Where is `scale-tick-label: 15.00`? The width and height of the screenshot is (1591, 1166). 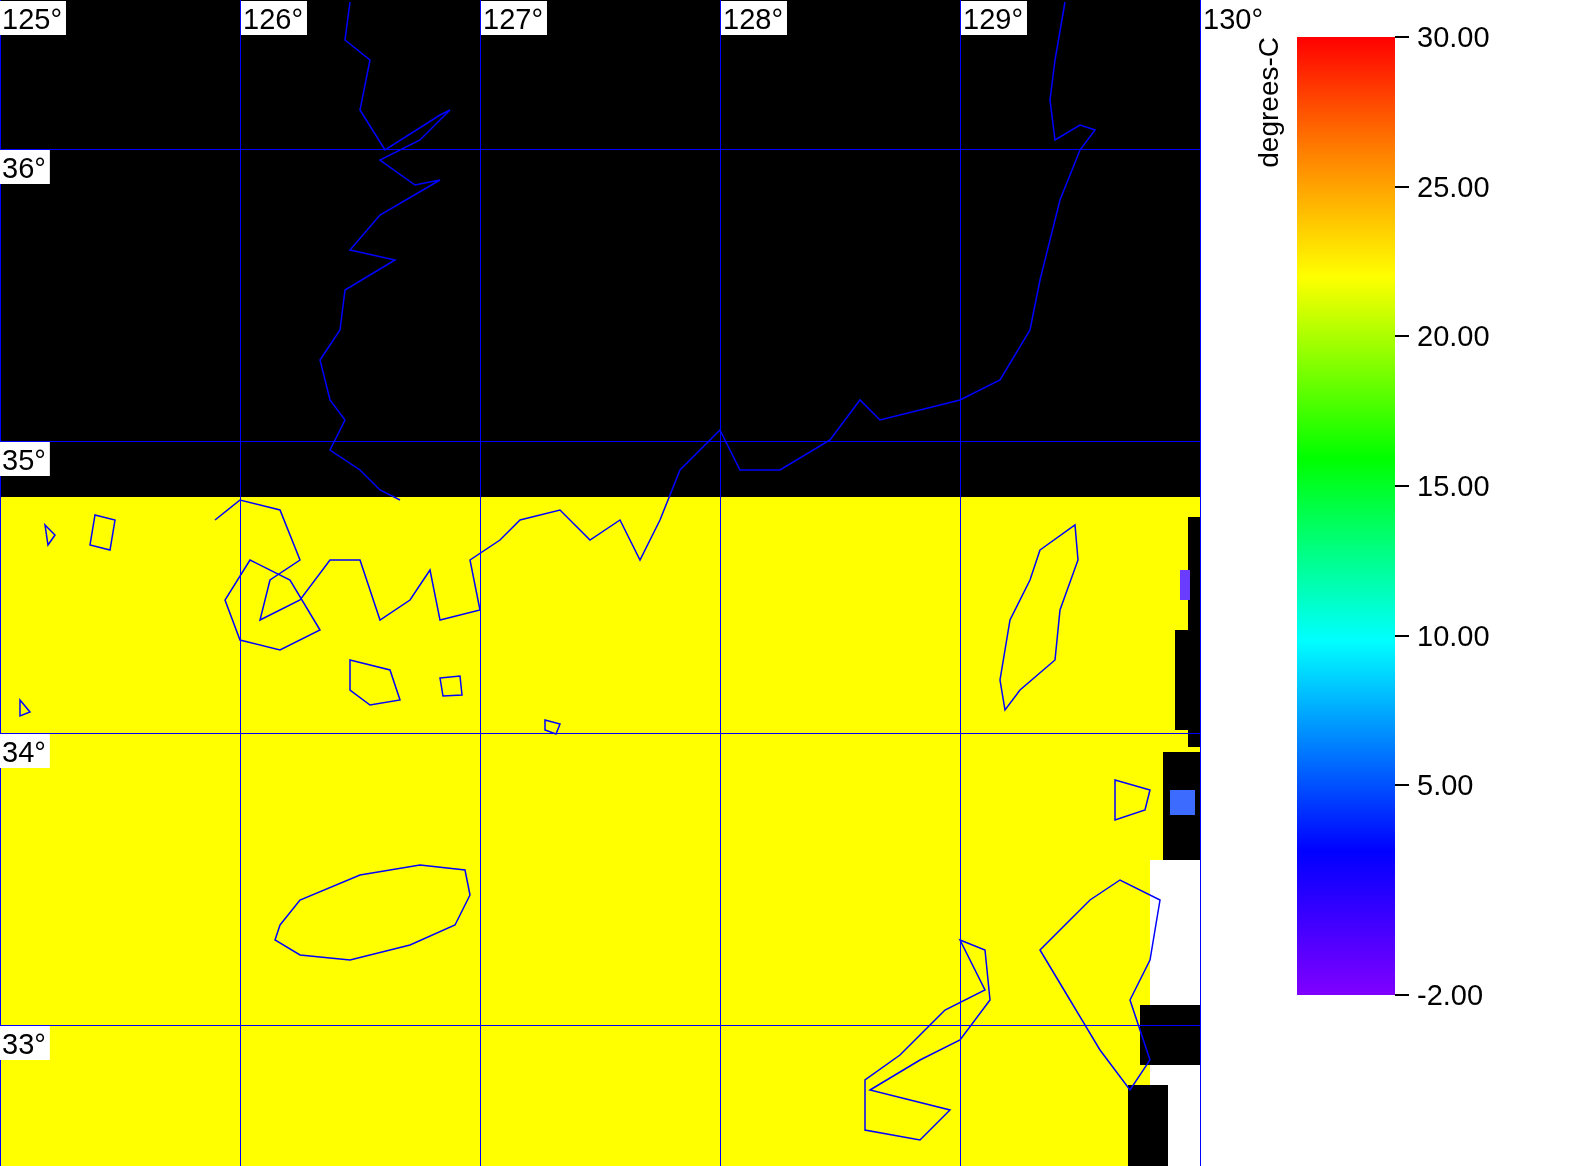 scale-tick-label: 15.00 is located at coordinates (1453, 486).